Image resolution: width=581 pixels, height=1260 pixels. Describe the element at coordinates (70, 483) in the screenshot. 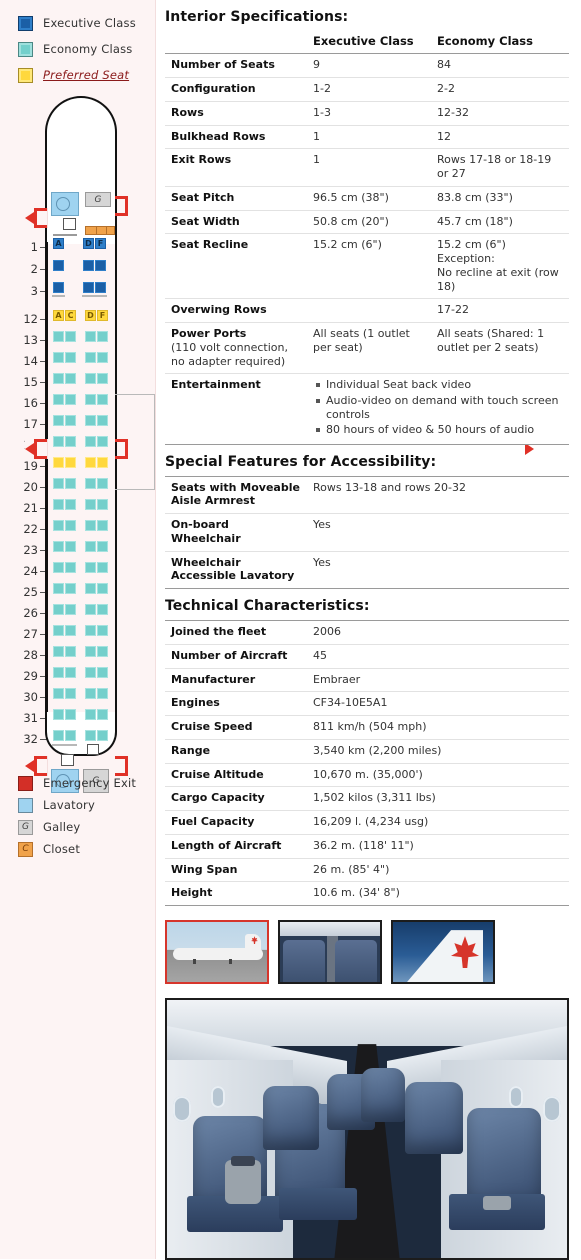

I see `seat-20C` at that location.